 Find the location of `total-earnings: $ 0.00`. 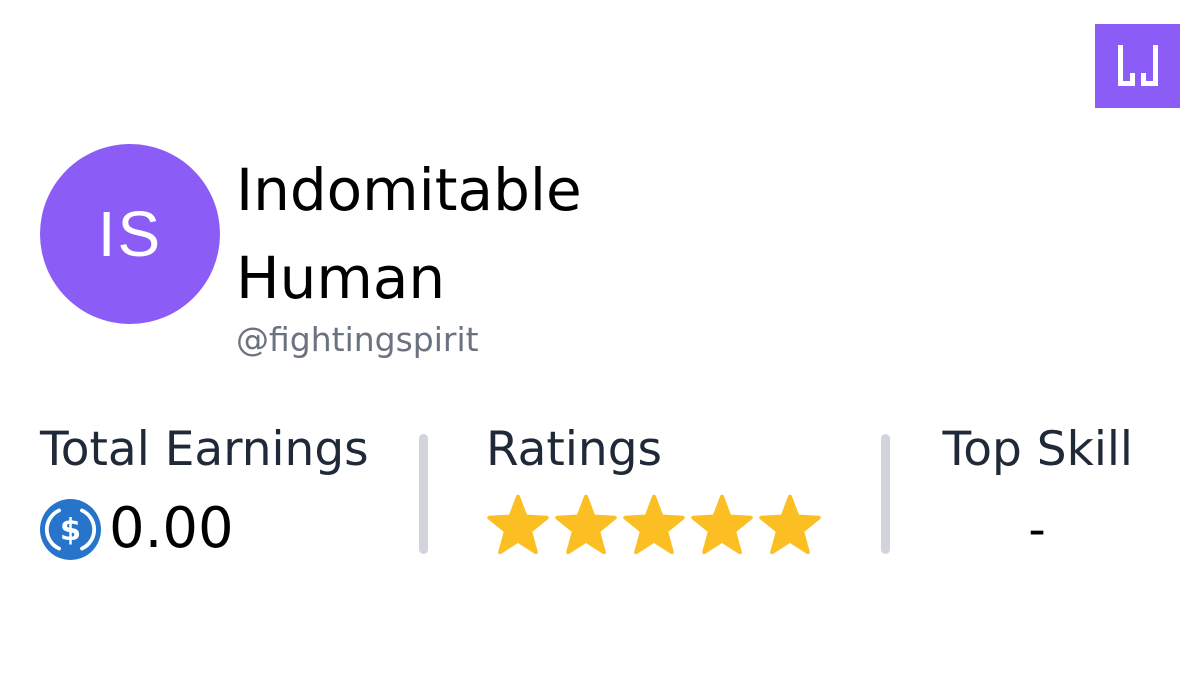

total-earnings: $ 0.00 is located at coordinates (137, 529).